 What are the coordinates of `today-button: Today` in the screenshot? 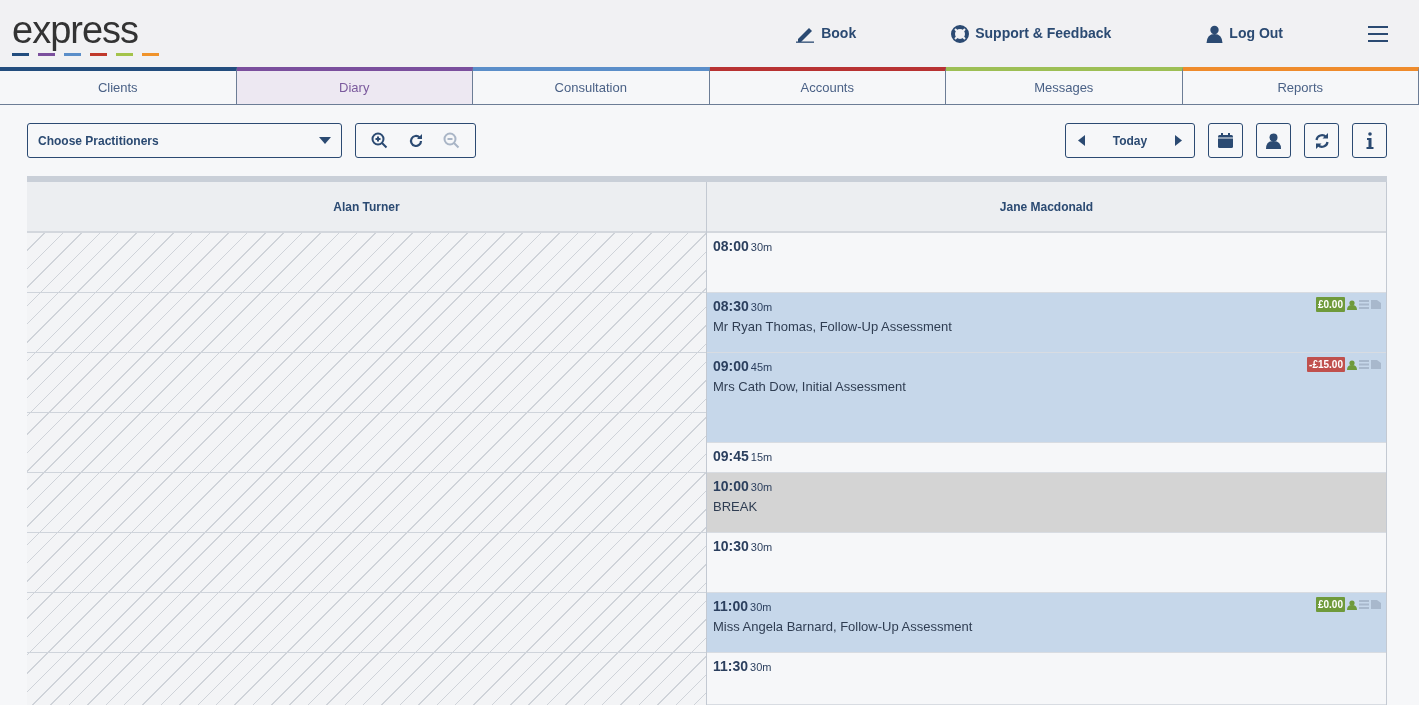 It's located at (1130, 140).